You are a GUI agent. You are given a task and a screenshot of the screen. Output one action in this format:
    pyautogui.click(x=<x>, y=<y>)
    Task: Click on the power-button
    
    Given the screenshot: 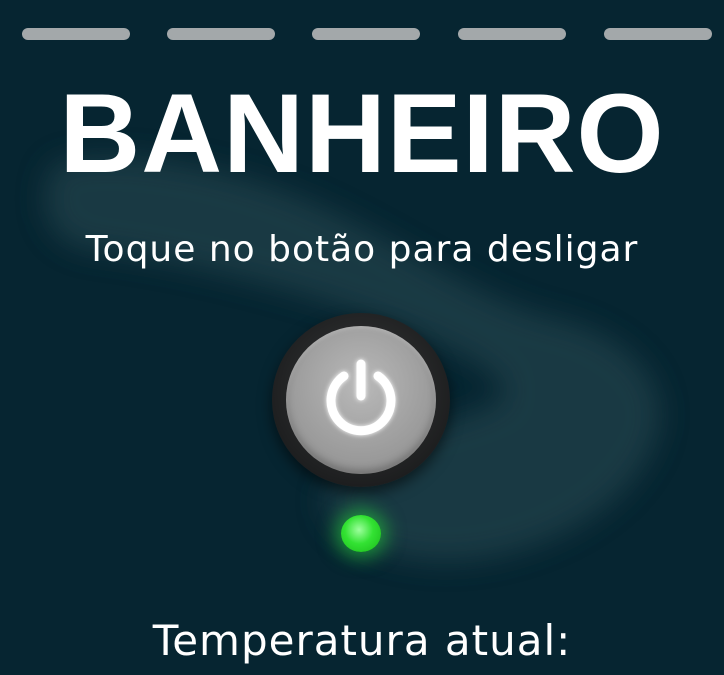 What is the action you would take?
    pyautogui.click(x=361, y=400)
    